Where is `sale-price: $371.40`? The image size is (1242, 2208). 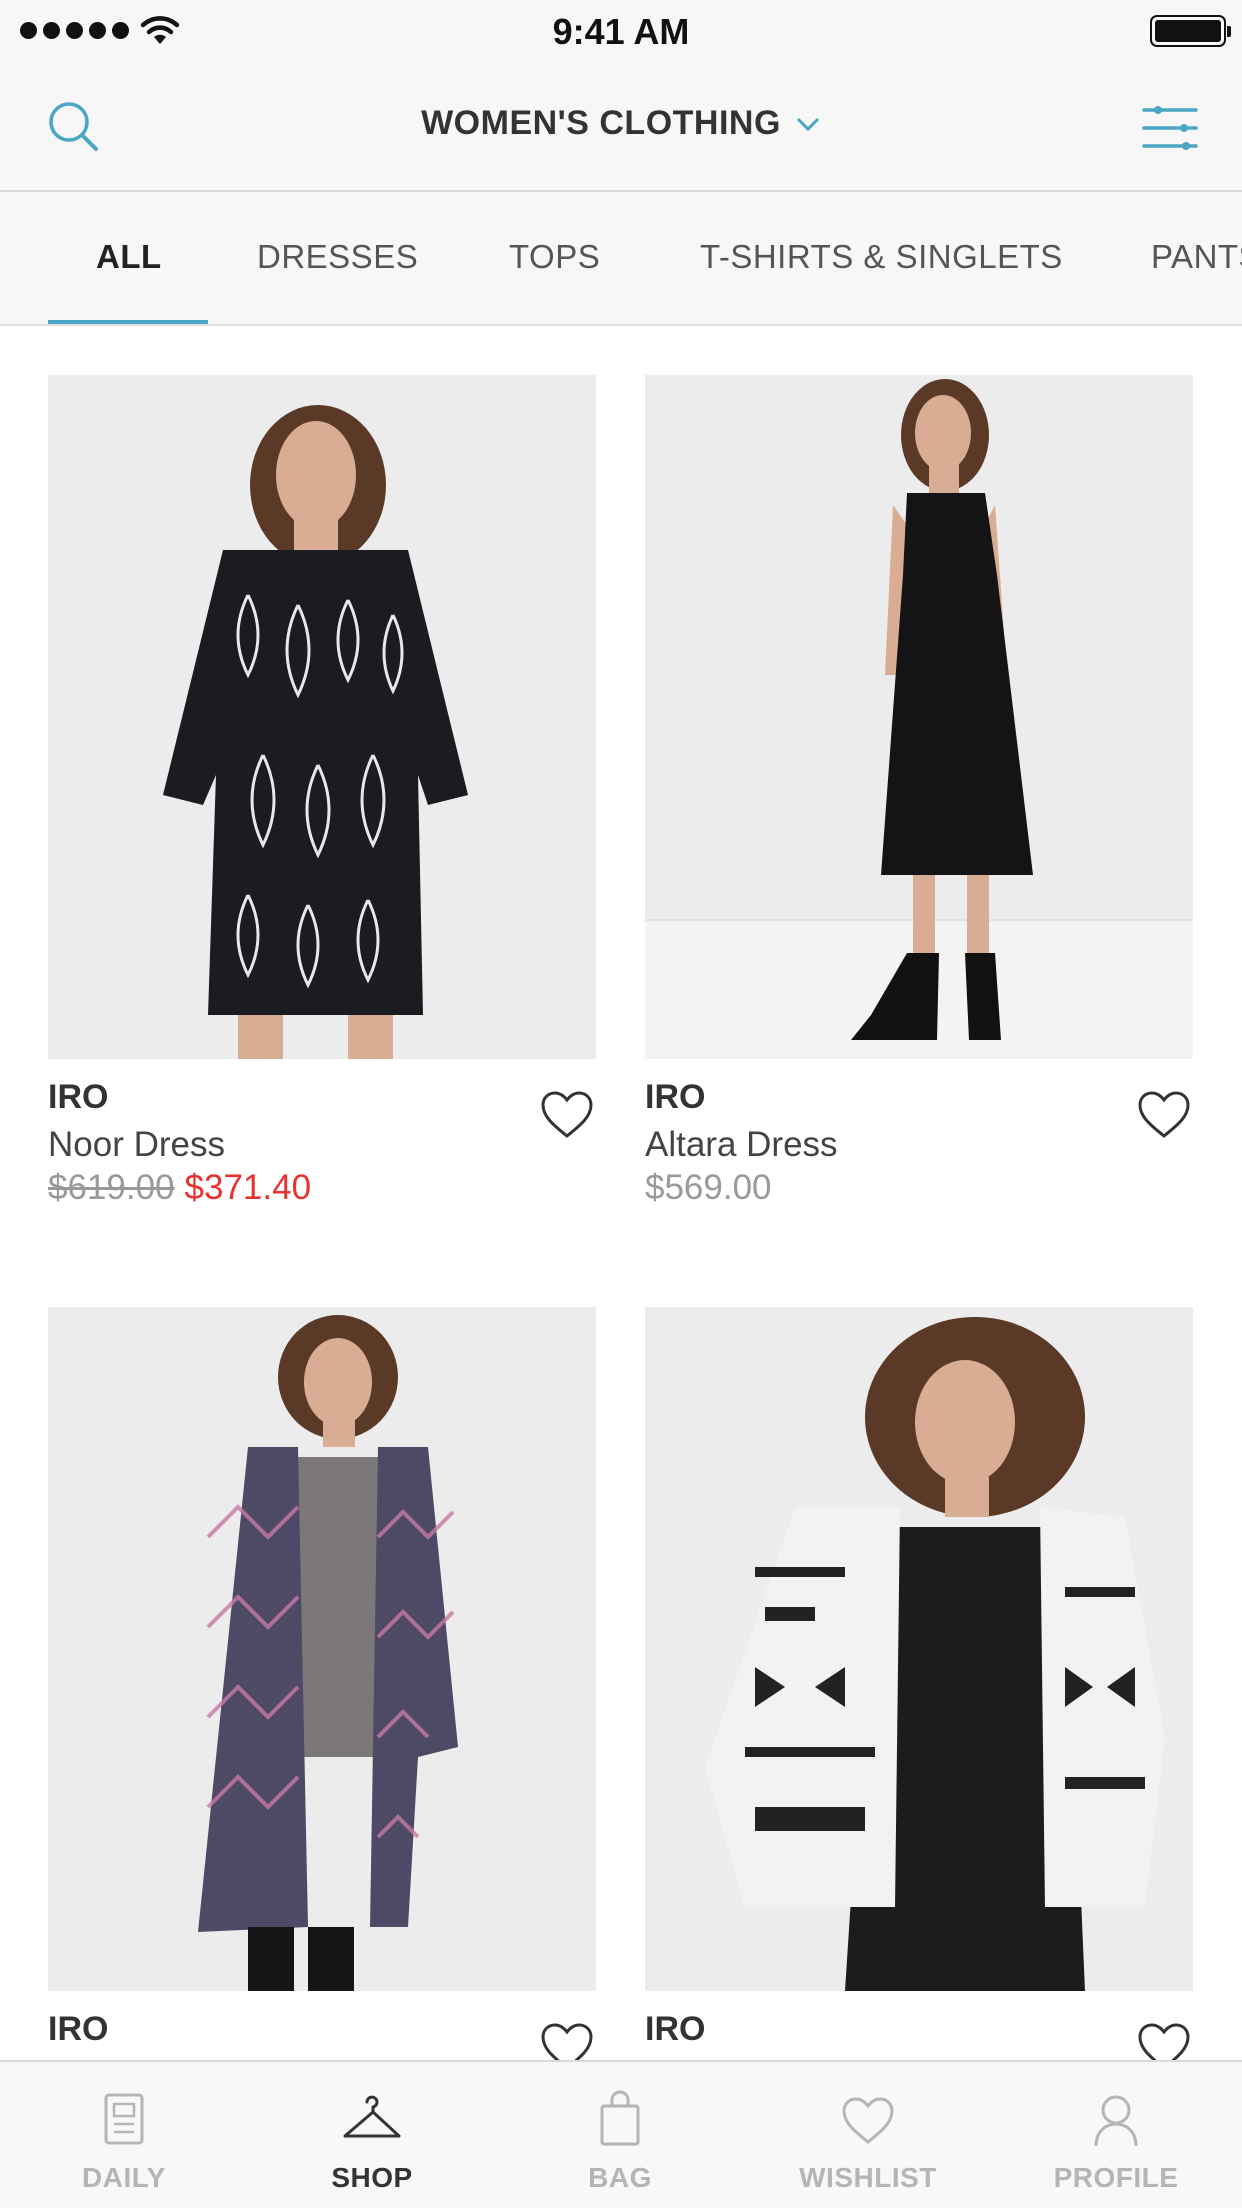 sale-price: $371.40 is located at coordinates (248, 1187).